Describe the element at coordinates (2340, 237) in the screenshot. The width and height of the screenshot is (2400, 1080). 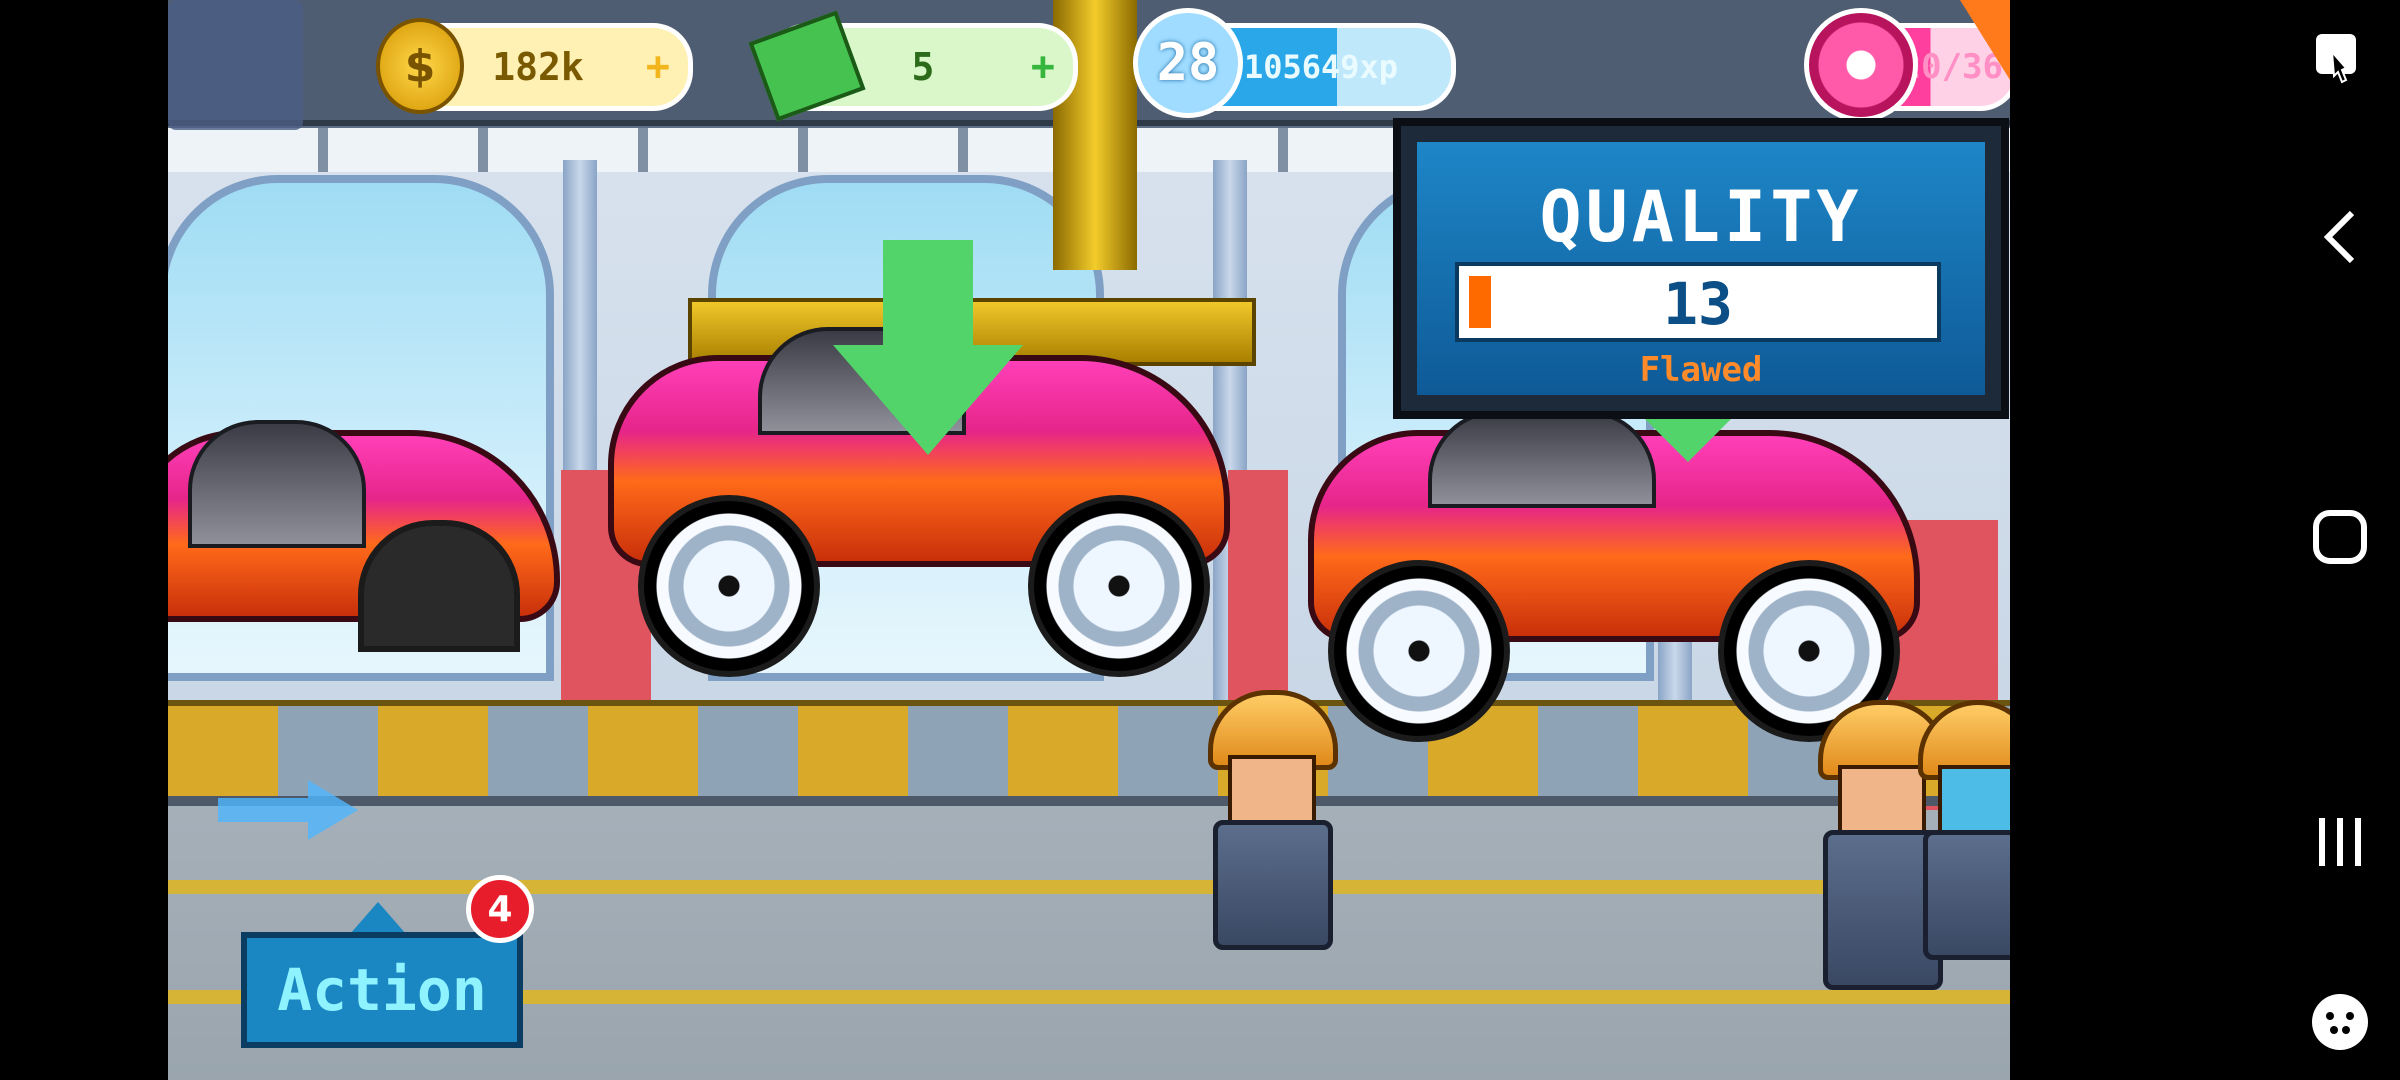
I see `back-chevron-icon` at that location.